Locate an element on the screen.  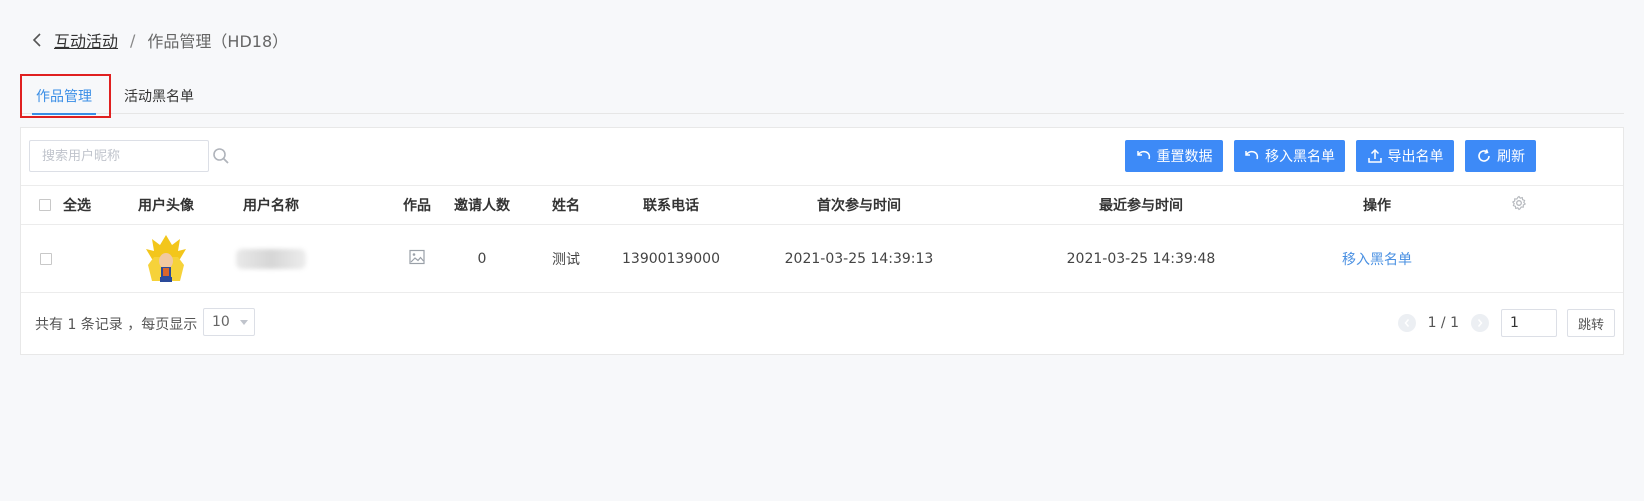
reset-data-button: 重置数据 is located at coordinates (1174, 156).